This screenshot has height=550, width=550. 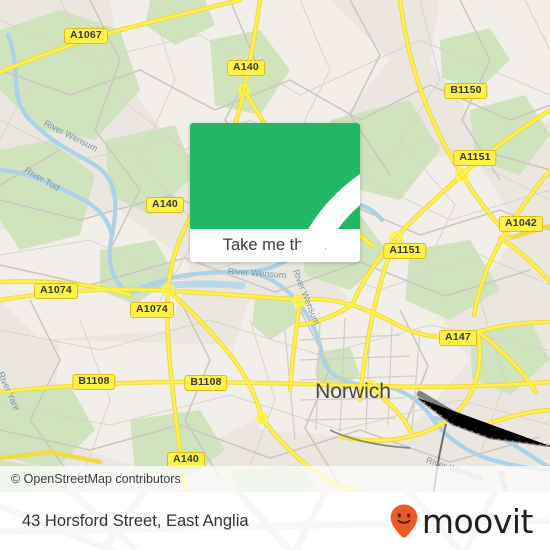 I want to click on destination-popup-card: Take me there, so click(x=275, y=192).